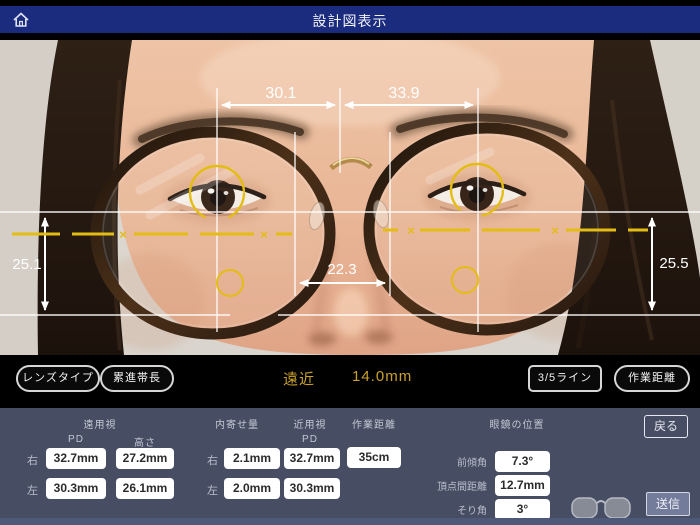 The image size is (700, 525). I want to click on lens-mode-label: 遠近, so click(299, 379).